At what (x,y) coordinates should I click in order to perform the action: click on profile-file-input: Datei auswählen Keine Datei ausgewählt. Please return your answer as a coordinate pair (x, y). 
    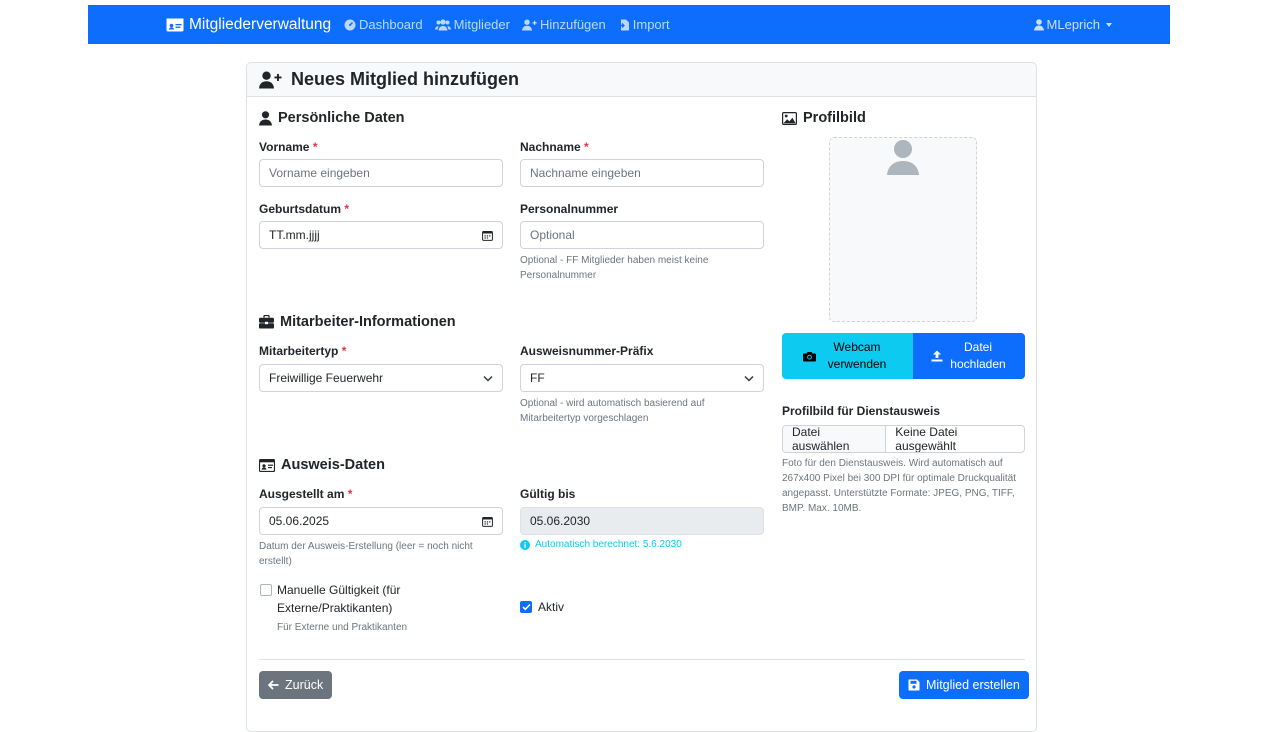
    Looking at the image, I should click on (903, 439).